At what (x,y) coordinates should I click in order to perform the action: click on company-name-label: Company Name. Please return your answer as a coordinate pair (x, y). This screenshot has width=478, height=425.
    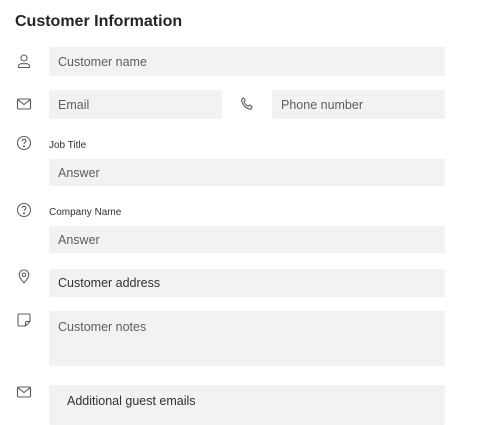
    Looking at the image, I should click on (85, 212).